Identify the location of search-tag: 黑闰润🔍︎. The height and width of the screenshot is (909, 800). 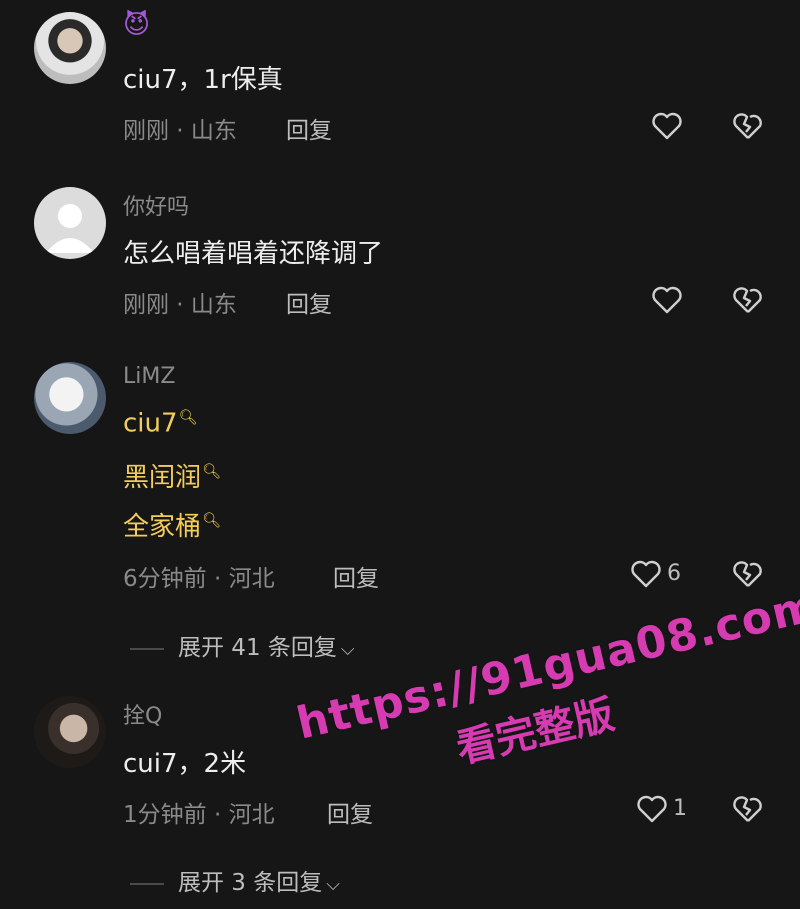
(172, 475).